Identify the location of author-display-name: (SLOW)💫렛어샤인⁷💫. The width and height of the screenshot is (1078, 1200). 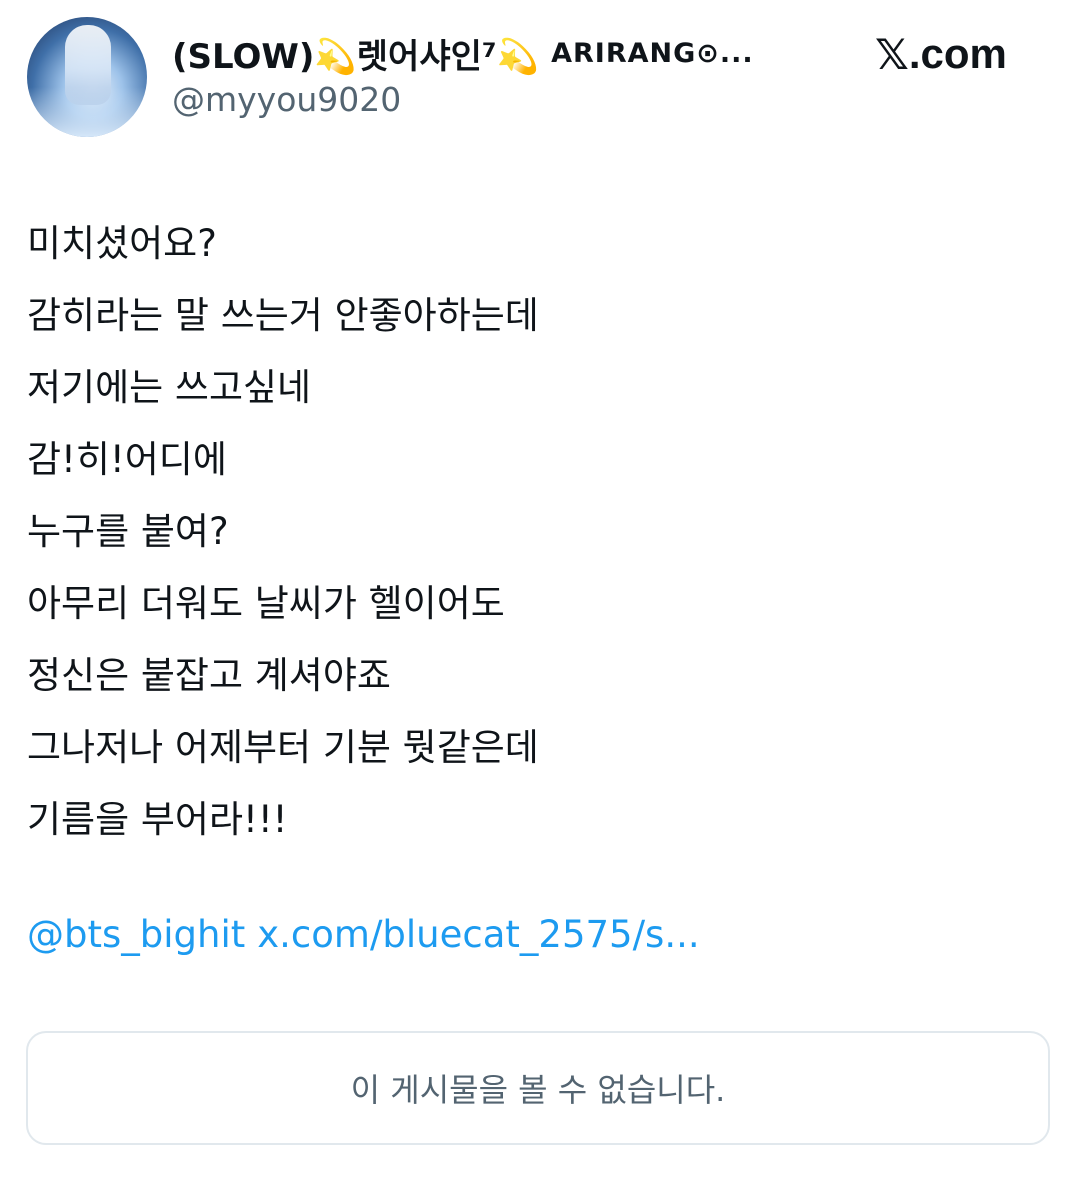
(355, 53).